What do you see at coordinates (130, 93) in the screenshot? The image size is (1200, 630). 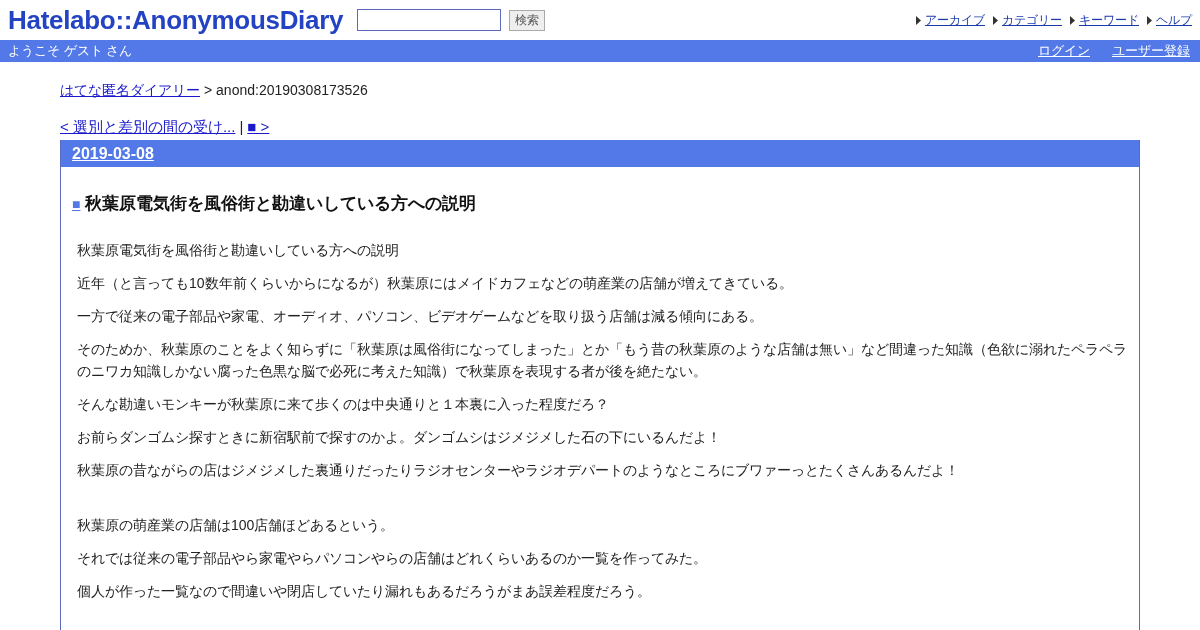 I see `breadcrumb-link: はてな匿名ダイアリー` at bounding box center [130, 93].